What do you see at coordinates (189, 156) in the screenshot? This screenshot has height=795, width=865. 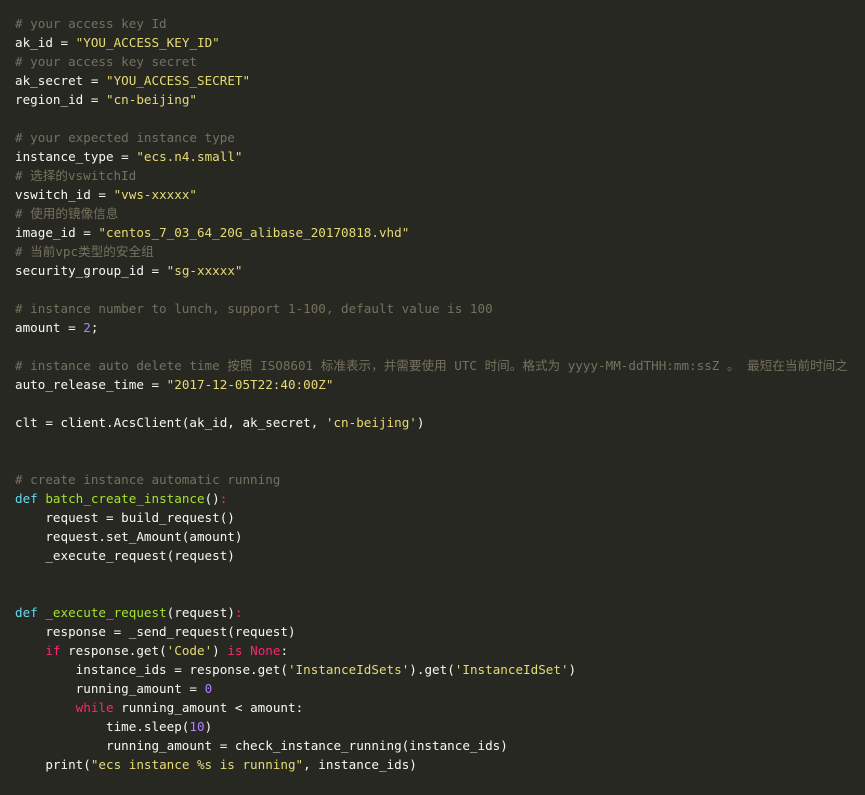 I see `string-literal: "ecs.n4.small"` at bounding box center [189, 156].